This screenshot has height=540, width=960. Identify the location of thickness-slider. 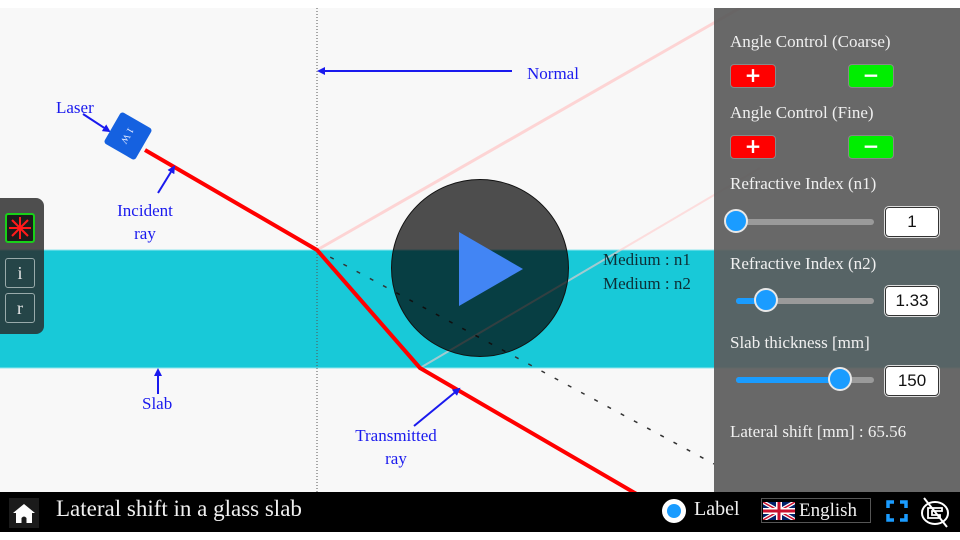
(805, 379).